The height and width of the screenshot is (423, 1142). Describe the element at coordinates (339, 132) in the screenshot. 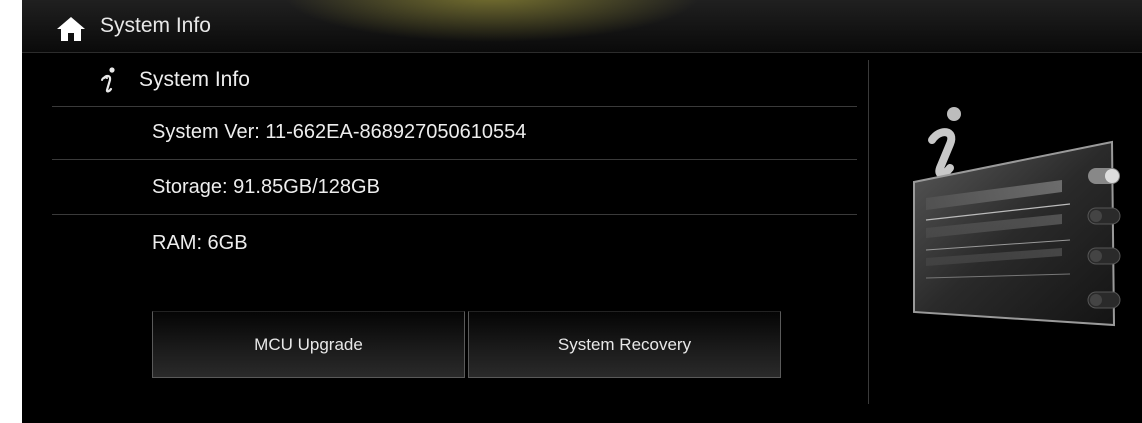

I see `system-version: System Ver: 11-662EA-868927050610554` at that location.